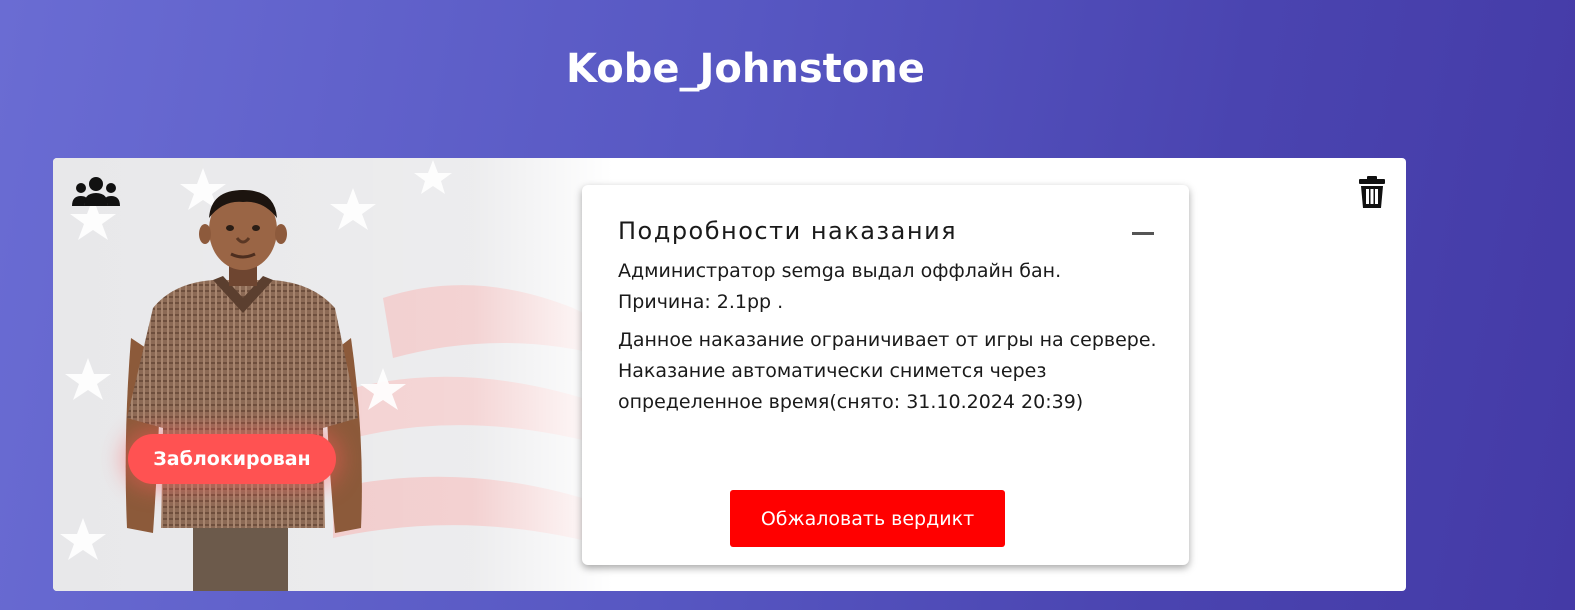 The image size is (1575, 610). Describe the element at coordinates (243, 390) in the screenshot. I see `player-skin-avatar` at that location.